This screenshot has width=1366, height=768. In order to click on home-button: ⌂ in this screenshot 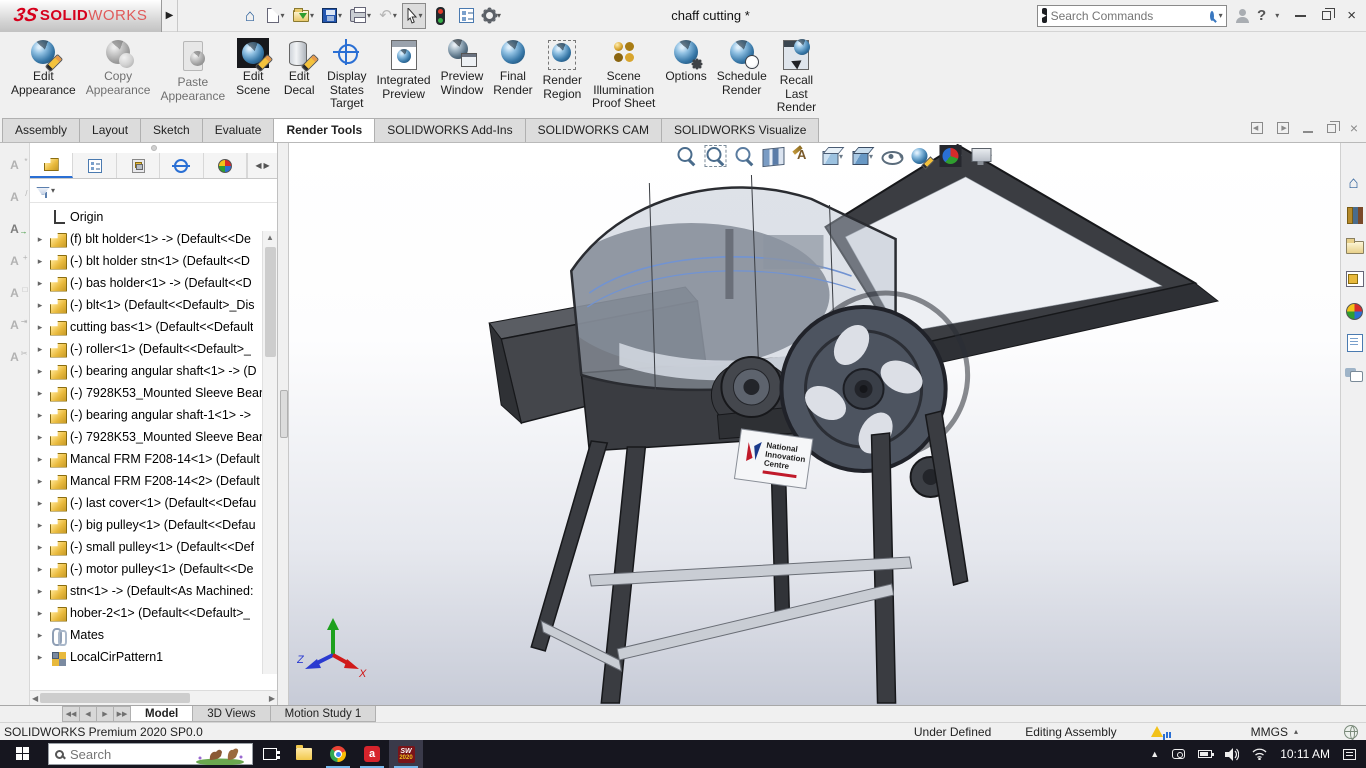, I will do `click(250, 16)`.